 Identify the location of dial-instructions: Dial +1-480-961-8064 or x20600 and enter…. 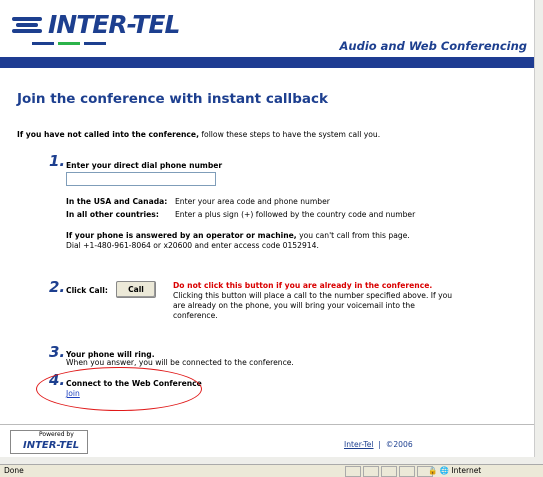
(192, 245).